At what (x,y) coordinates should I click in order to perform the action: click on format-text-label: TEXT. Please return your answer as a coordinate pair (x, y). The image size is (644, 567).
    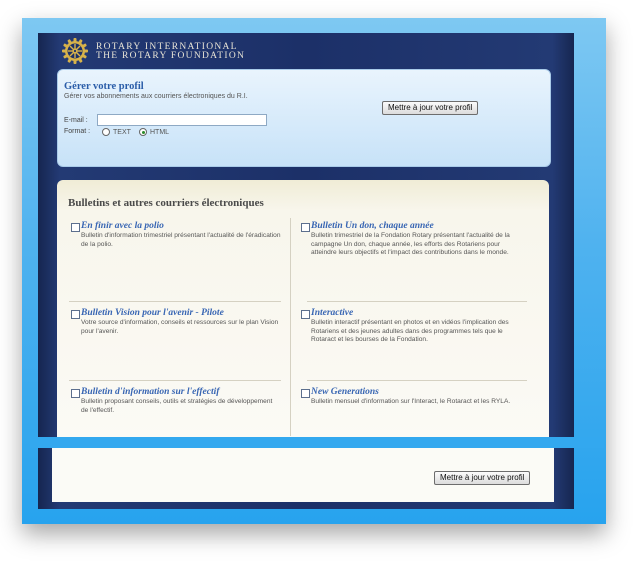
    Looking at the image, I should click on (122, 132).